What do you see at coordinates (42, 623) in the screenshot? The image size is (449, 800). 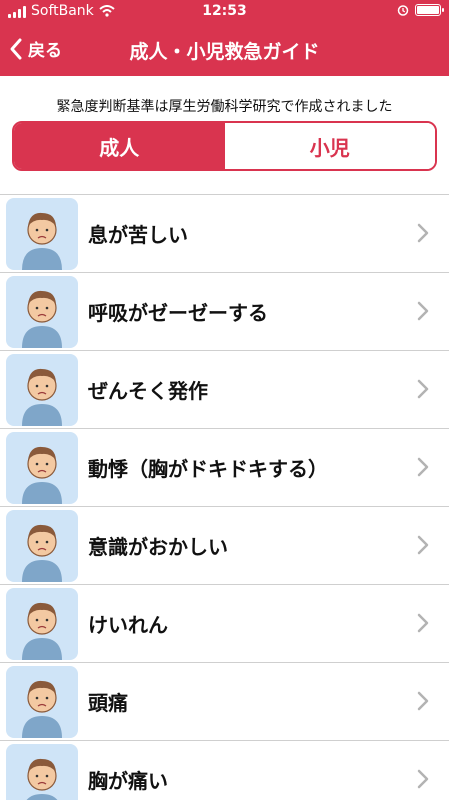 I see `convulsion-person-icon` at bounding box center [42, 623].